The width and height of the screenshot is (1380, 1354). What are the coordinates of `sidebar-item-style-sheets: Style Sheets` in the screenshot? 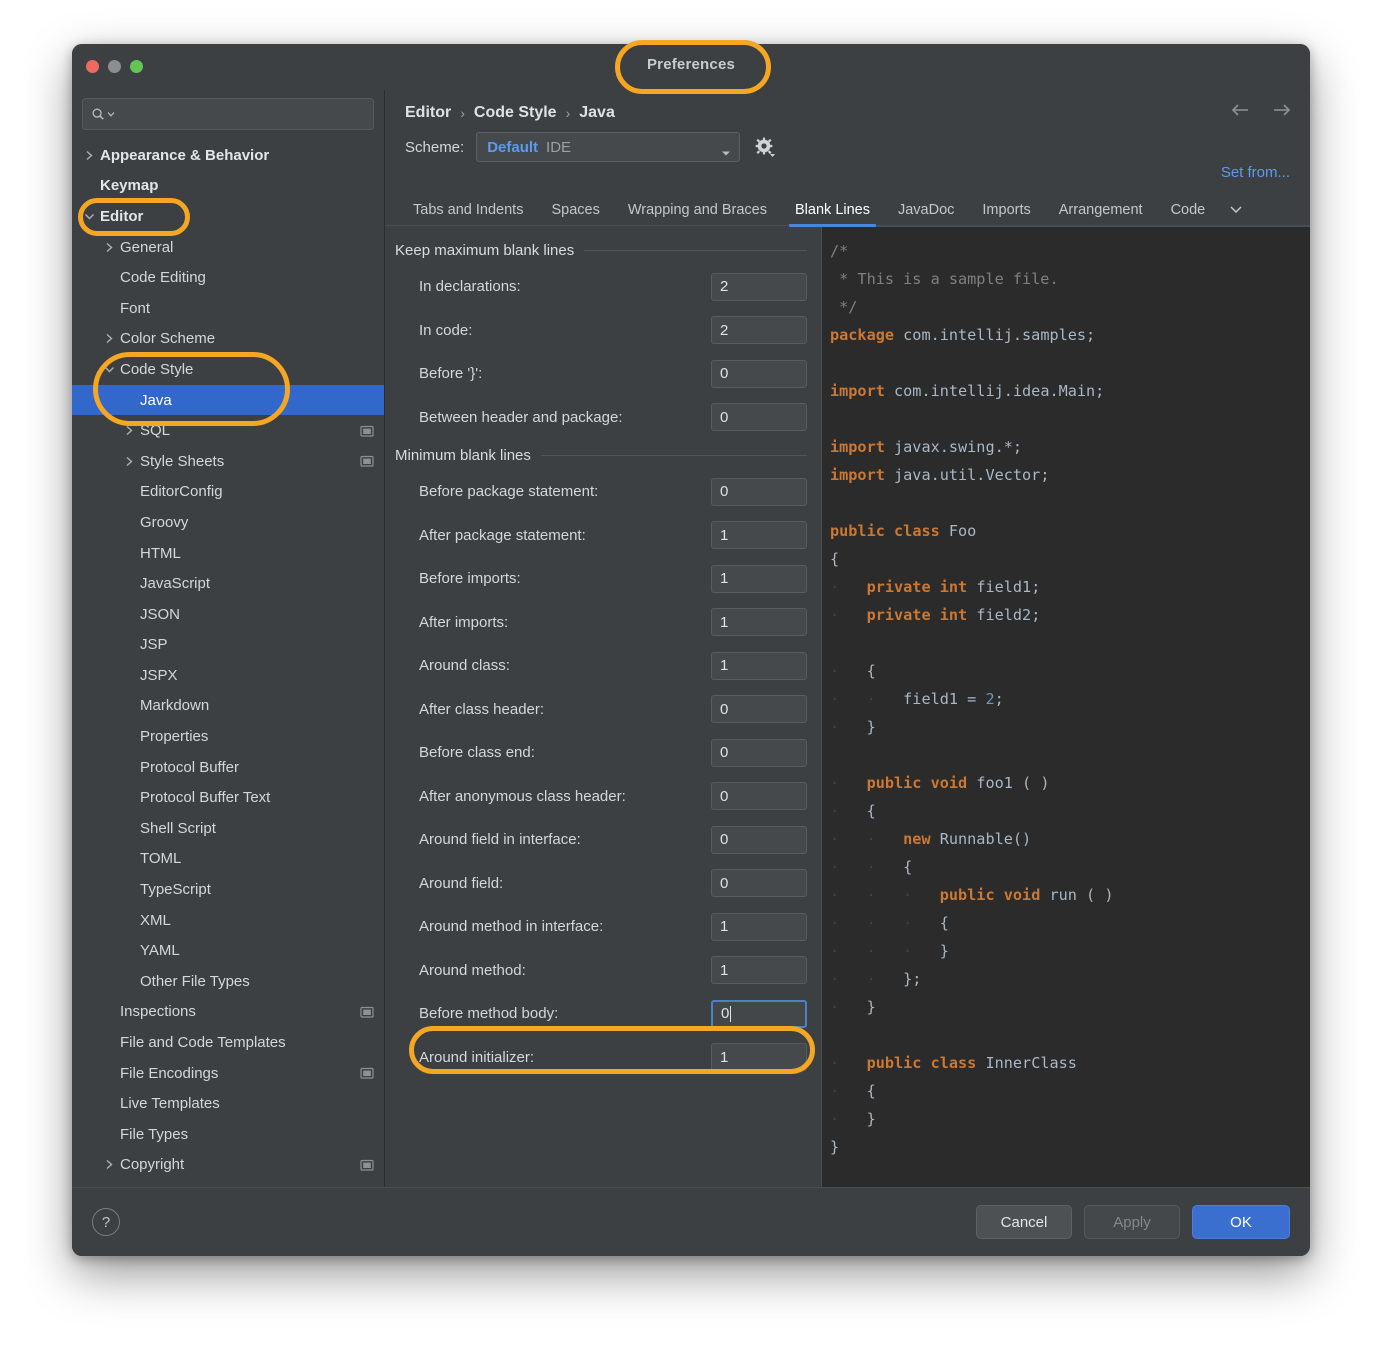 It's located at (228, 461).